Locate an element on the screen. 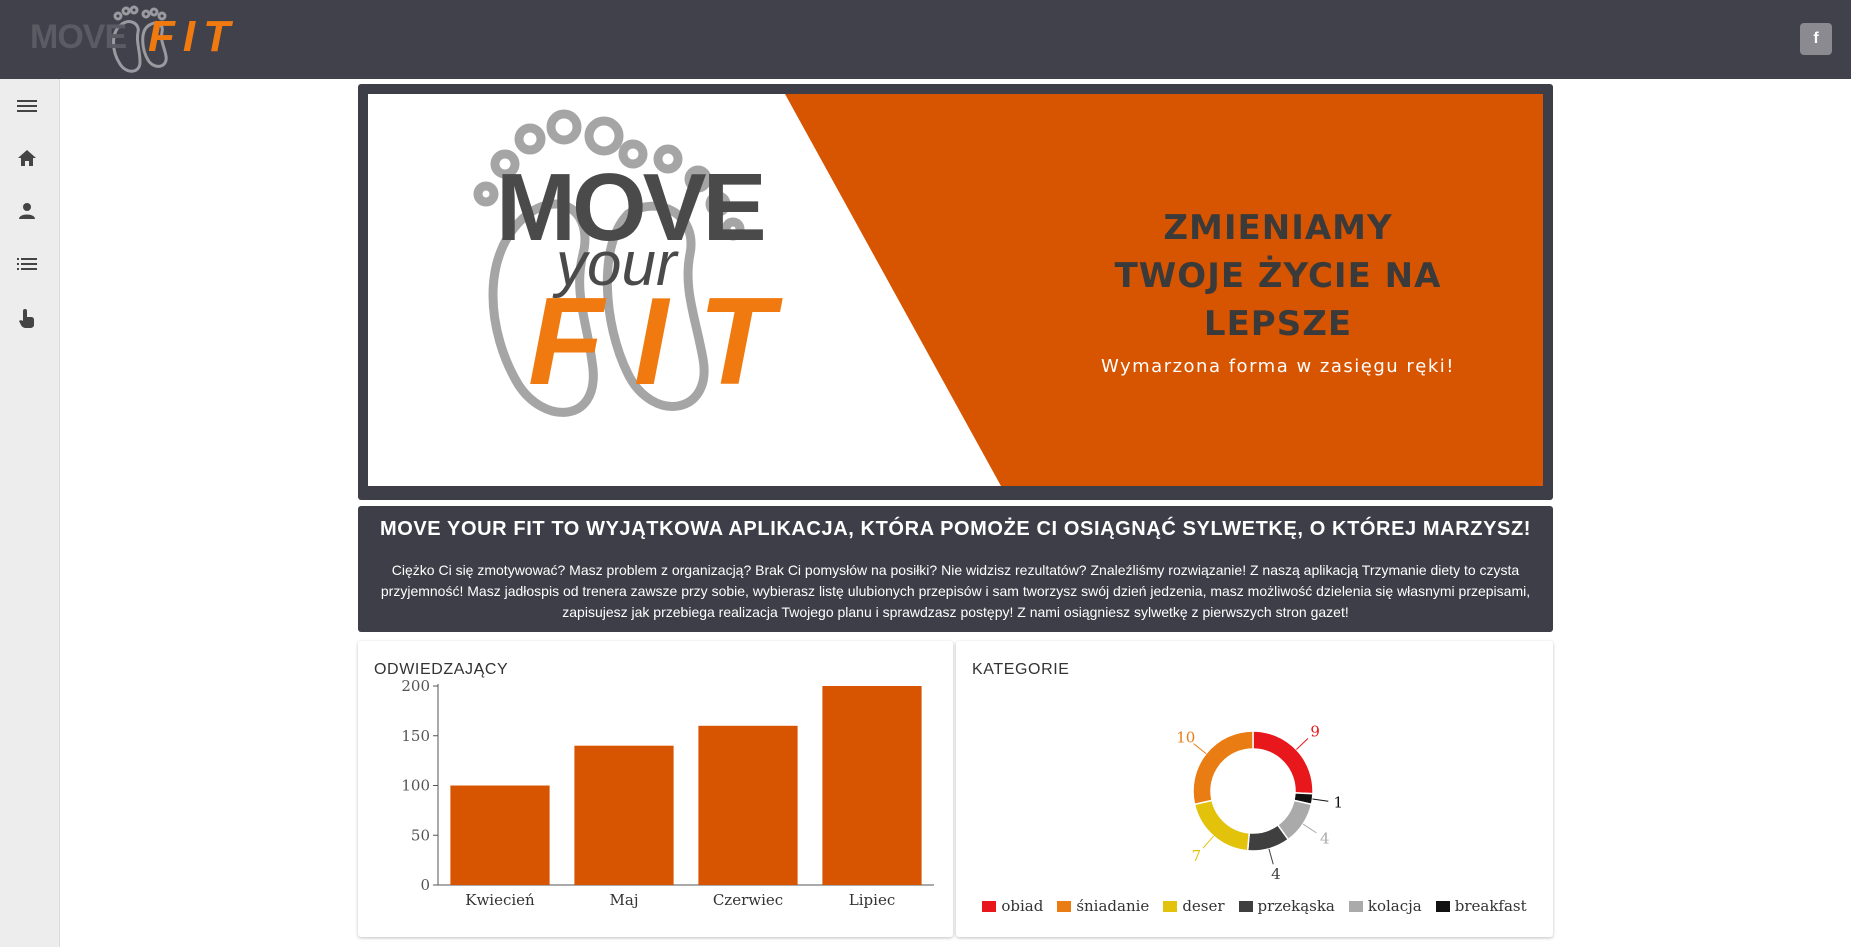 The height and width of the screenshot is (947, 1851). sidebar-item-profile is located at coordinates (27, 211).